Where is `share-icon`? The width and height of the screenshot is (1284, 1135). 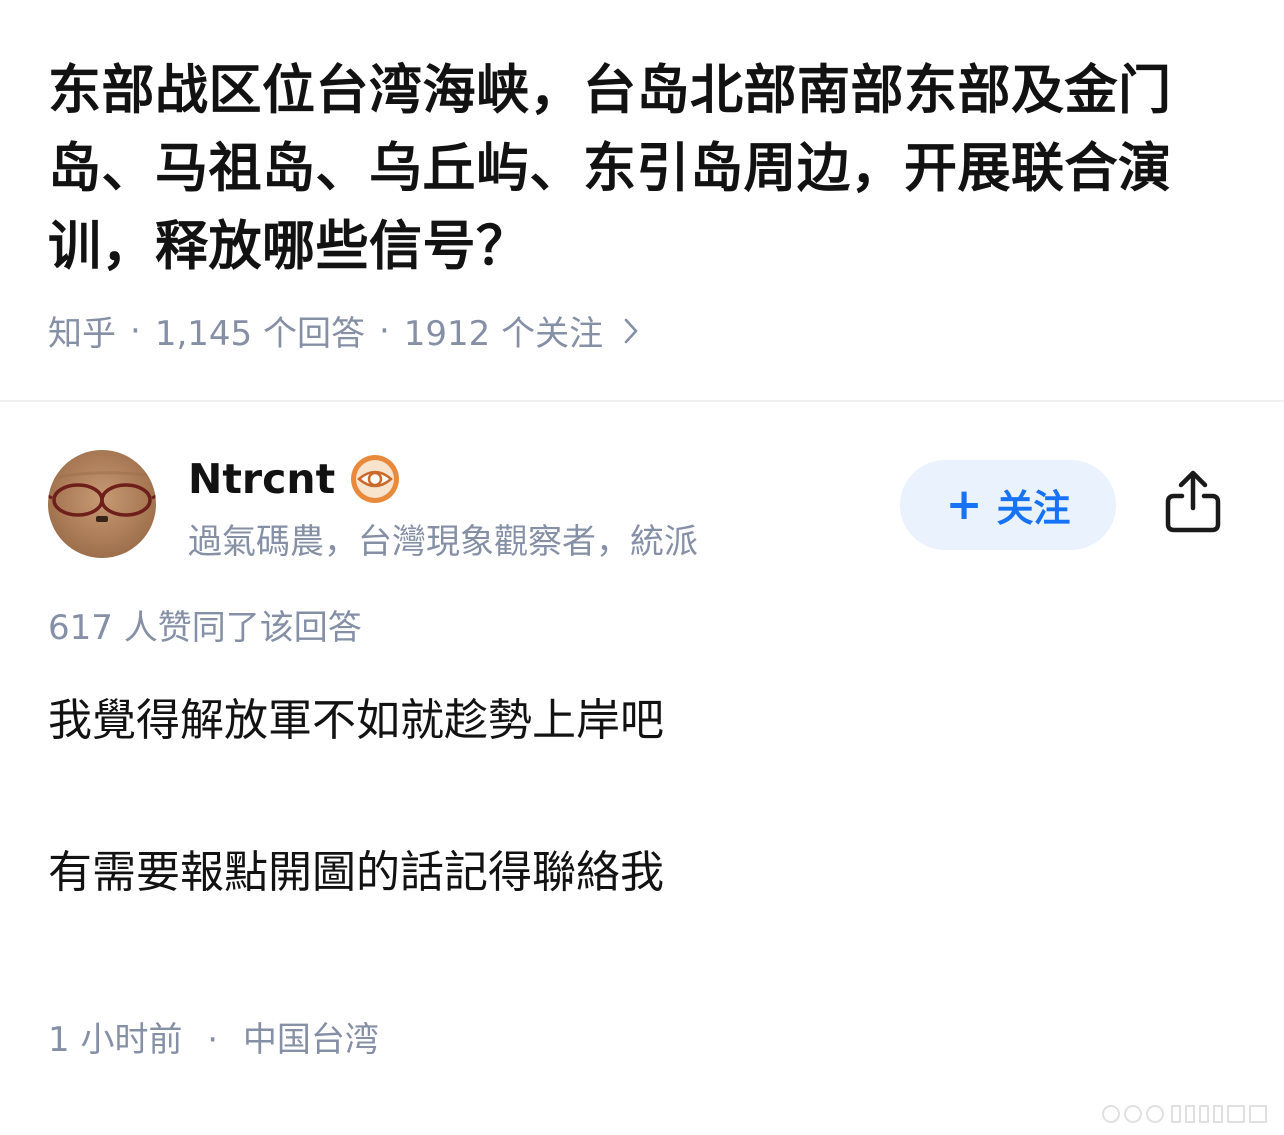 share-icon is located at coordinates (1193, 501).